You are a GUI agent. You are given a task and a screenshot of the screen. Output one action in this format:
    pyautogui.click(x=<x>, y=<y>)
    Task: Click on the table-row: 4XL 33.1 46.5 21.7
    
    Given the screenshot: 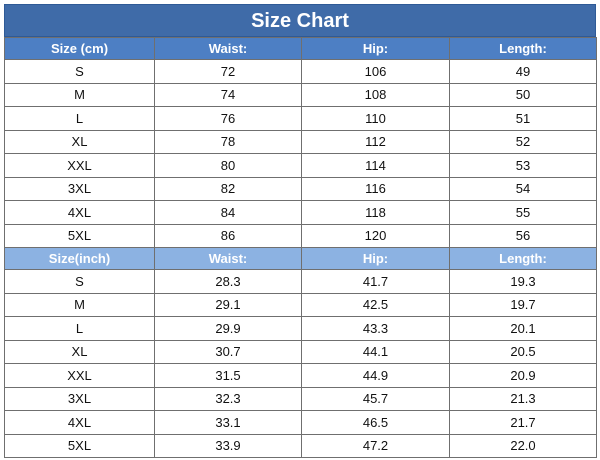 What is the action you would take?
    pyautogui.click(x=300, y=422)
    